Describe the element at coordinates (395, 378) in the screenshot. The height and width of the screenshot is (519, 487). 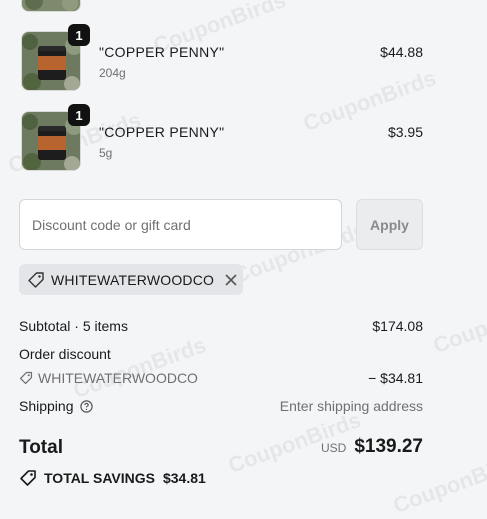
I see `discount-value: − $34.81` at that location.